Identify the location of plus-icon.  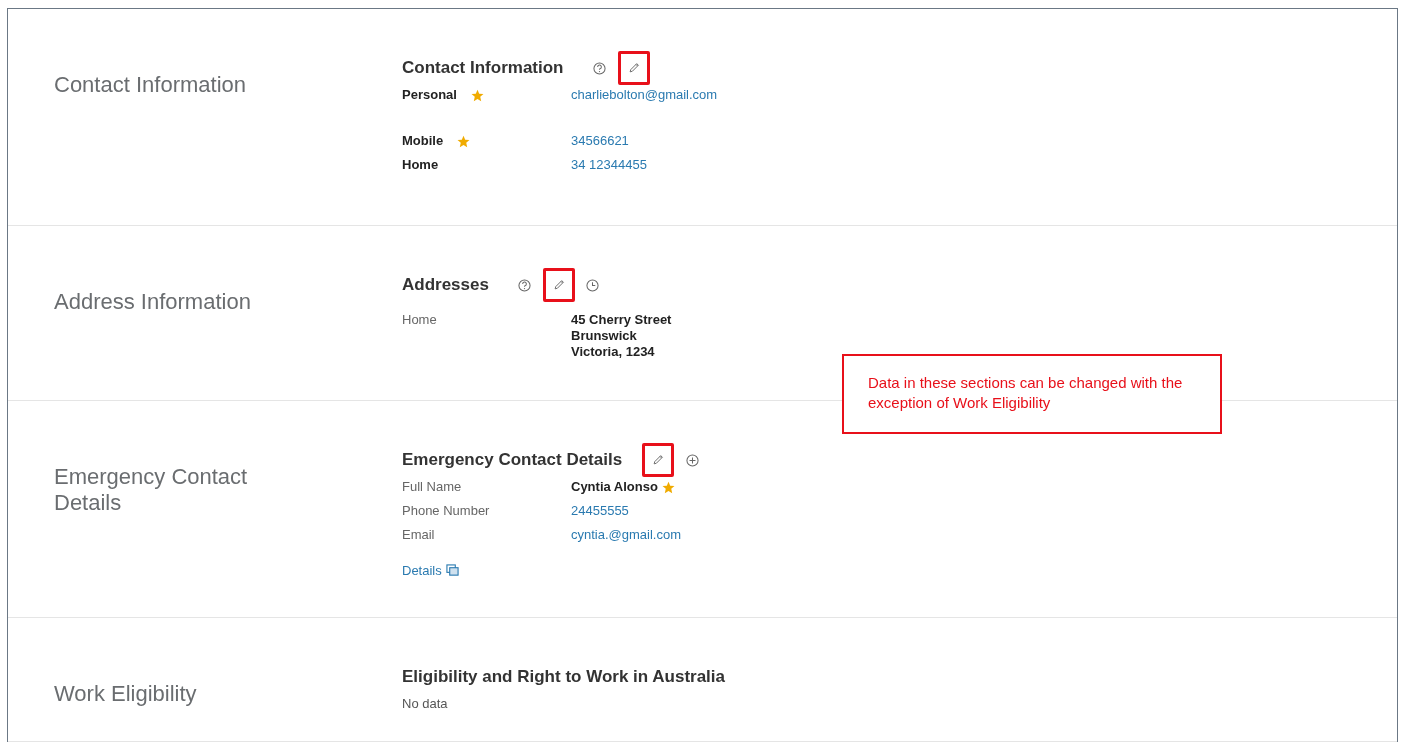
(692, 460).